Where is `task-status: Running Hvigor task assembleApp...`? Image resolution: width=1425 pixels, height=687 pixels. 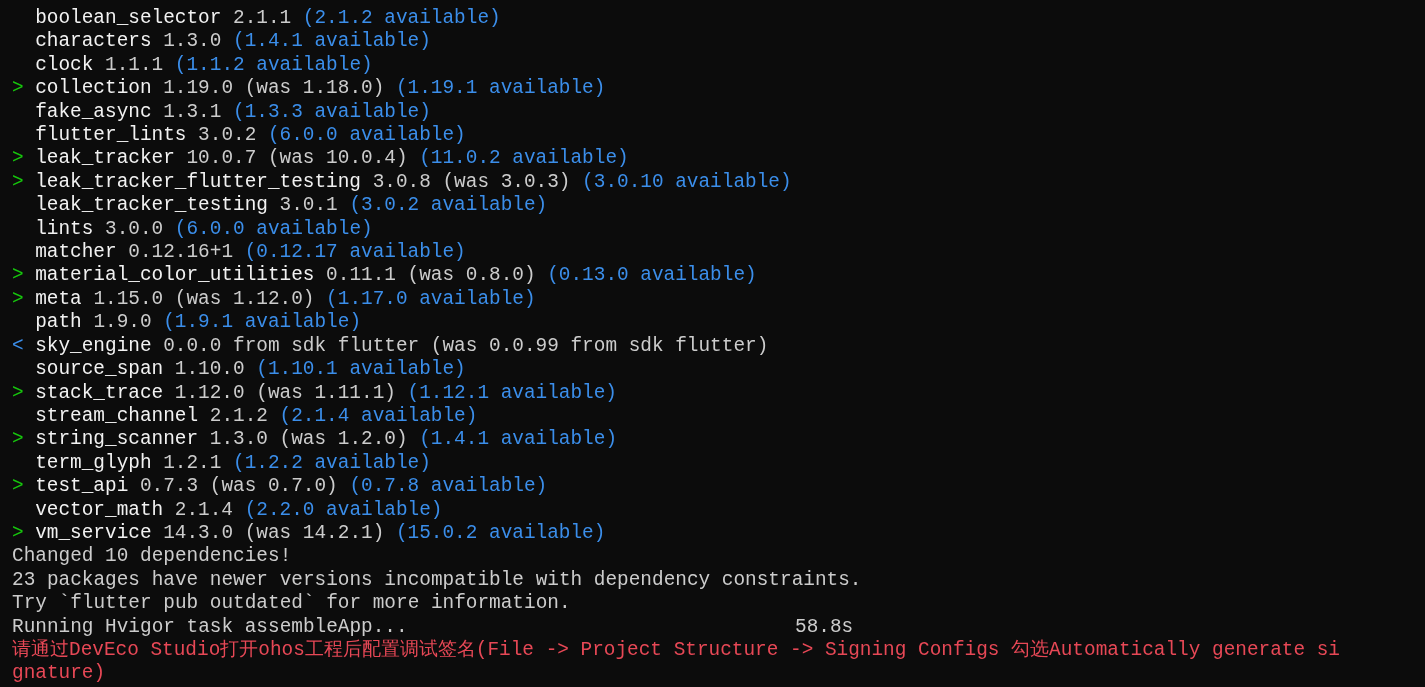 task-status: Running Hvigor task assembleApp... is located at coordinates (210, 627).